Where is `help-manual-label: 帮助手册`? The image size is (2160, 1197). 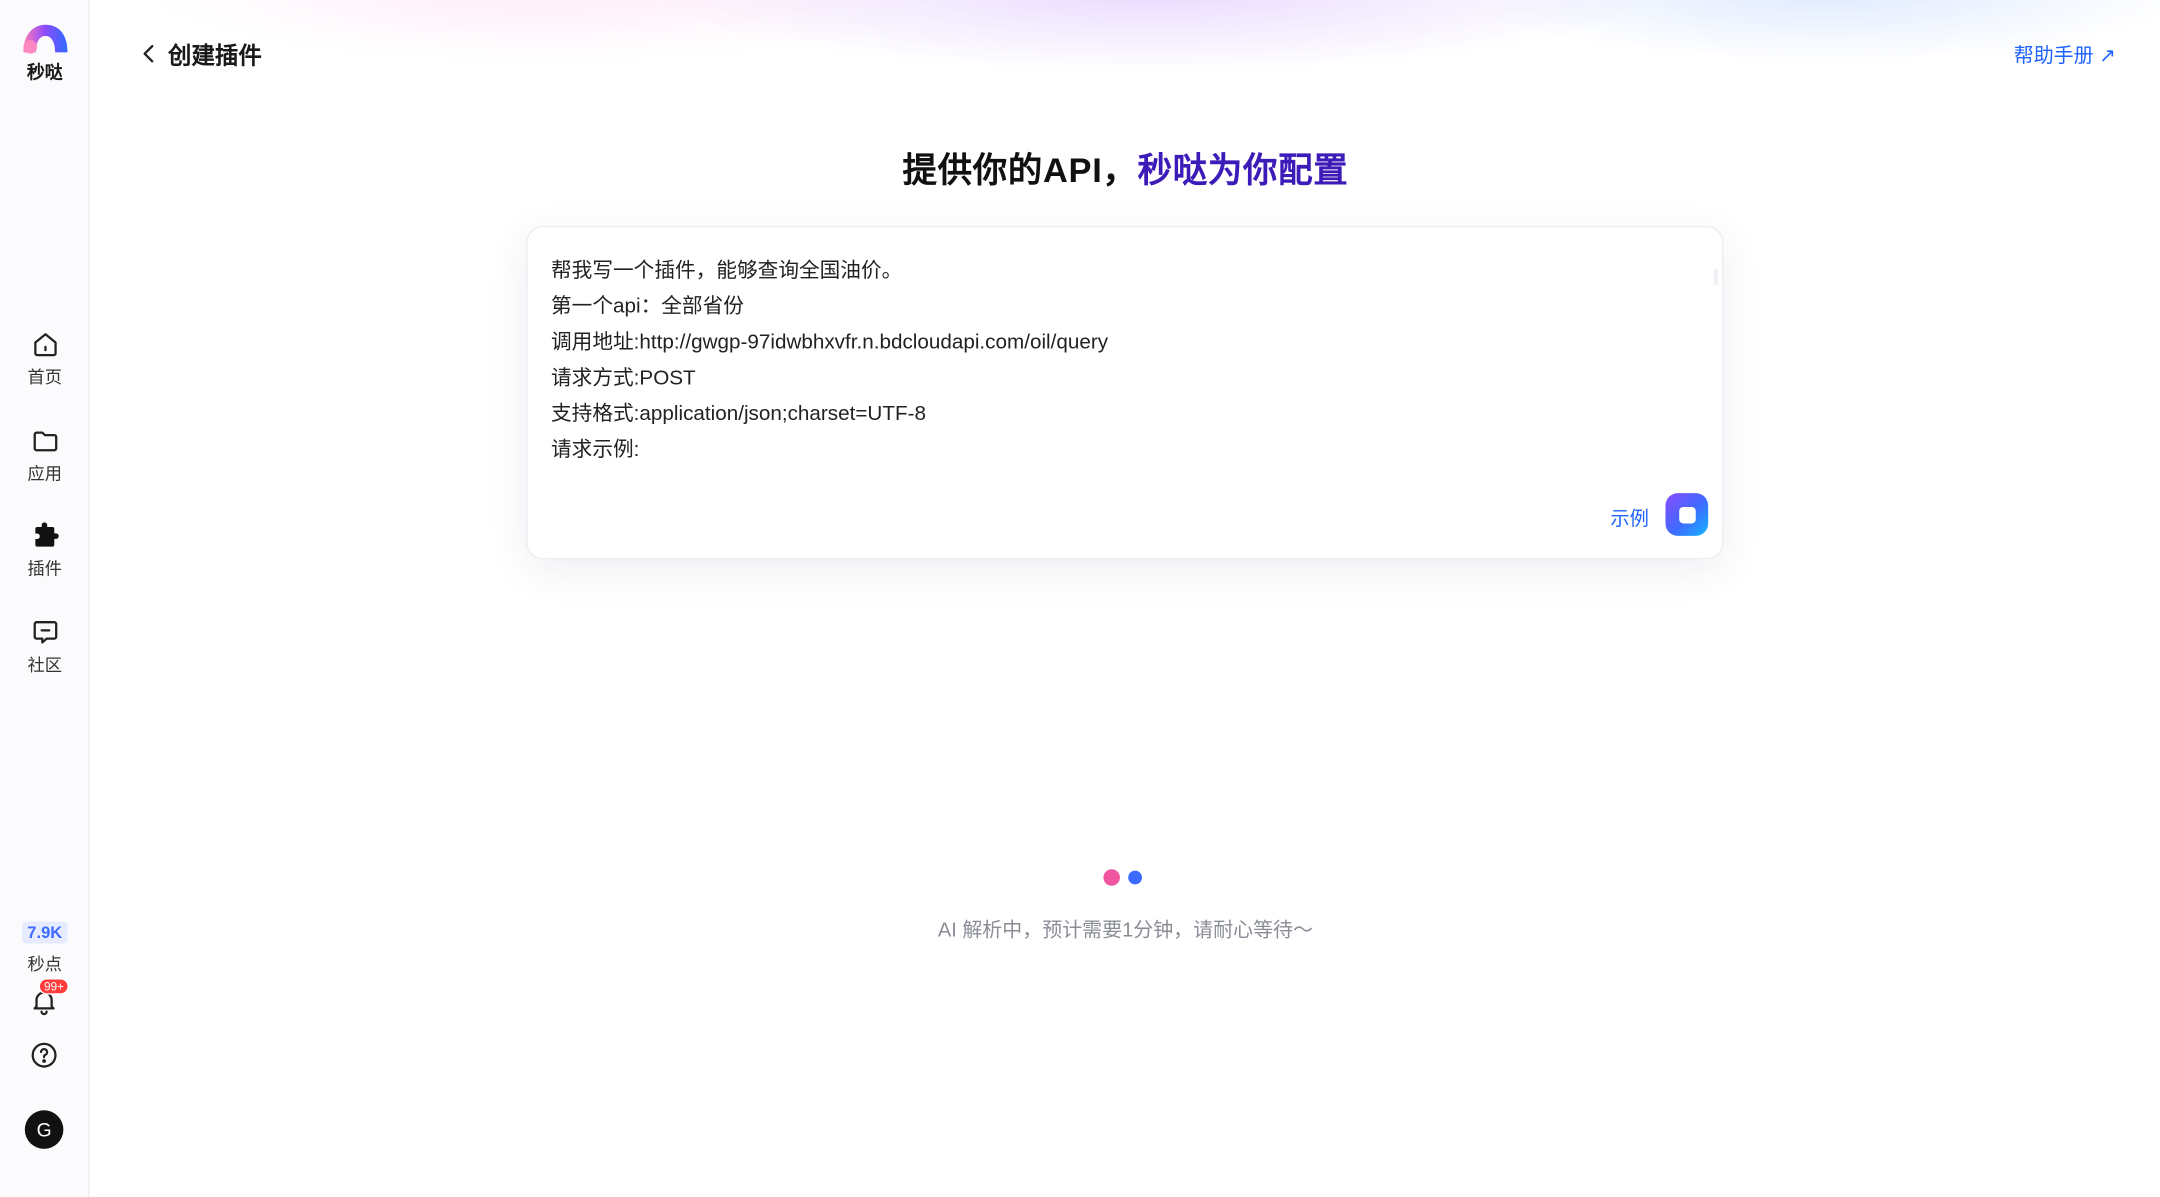 help-manual-label: 帮助手册 is located at coordinates (2053, 56).